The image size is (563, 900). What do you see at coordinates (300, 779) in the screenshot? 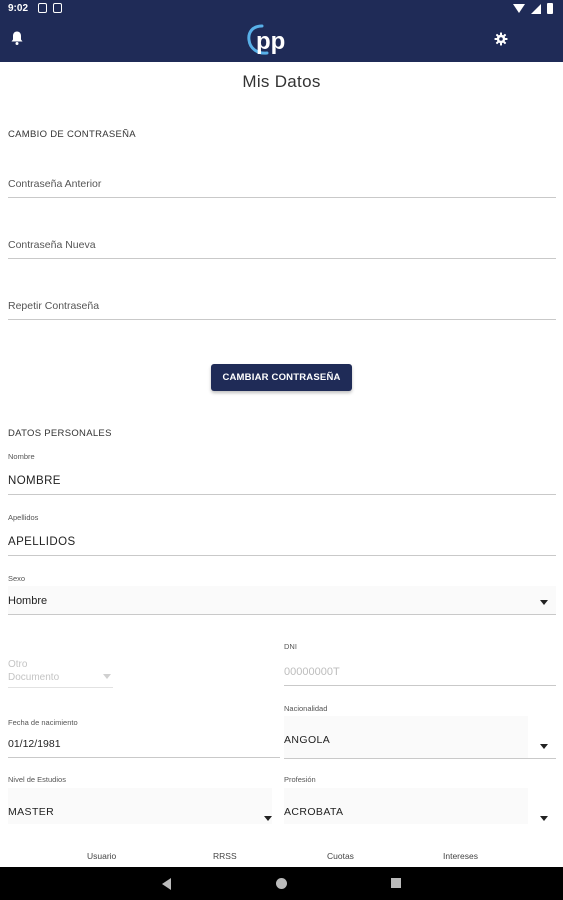
I see `profesion-label: Profesión` at bounding box center [300, 779].